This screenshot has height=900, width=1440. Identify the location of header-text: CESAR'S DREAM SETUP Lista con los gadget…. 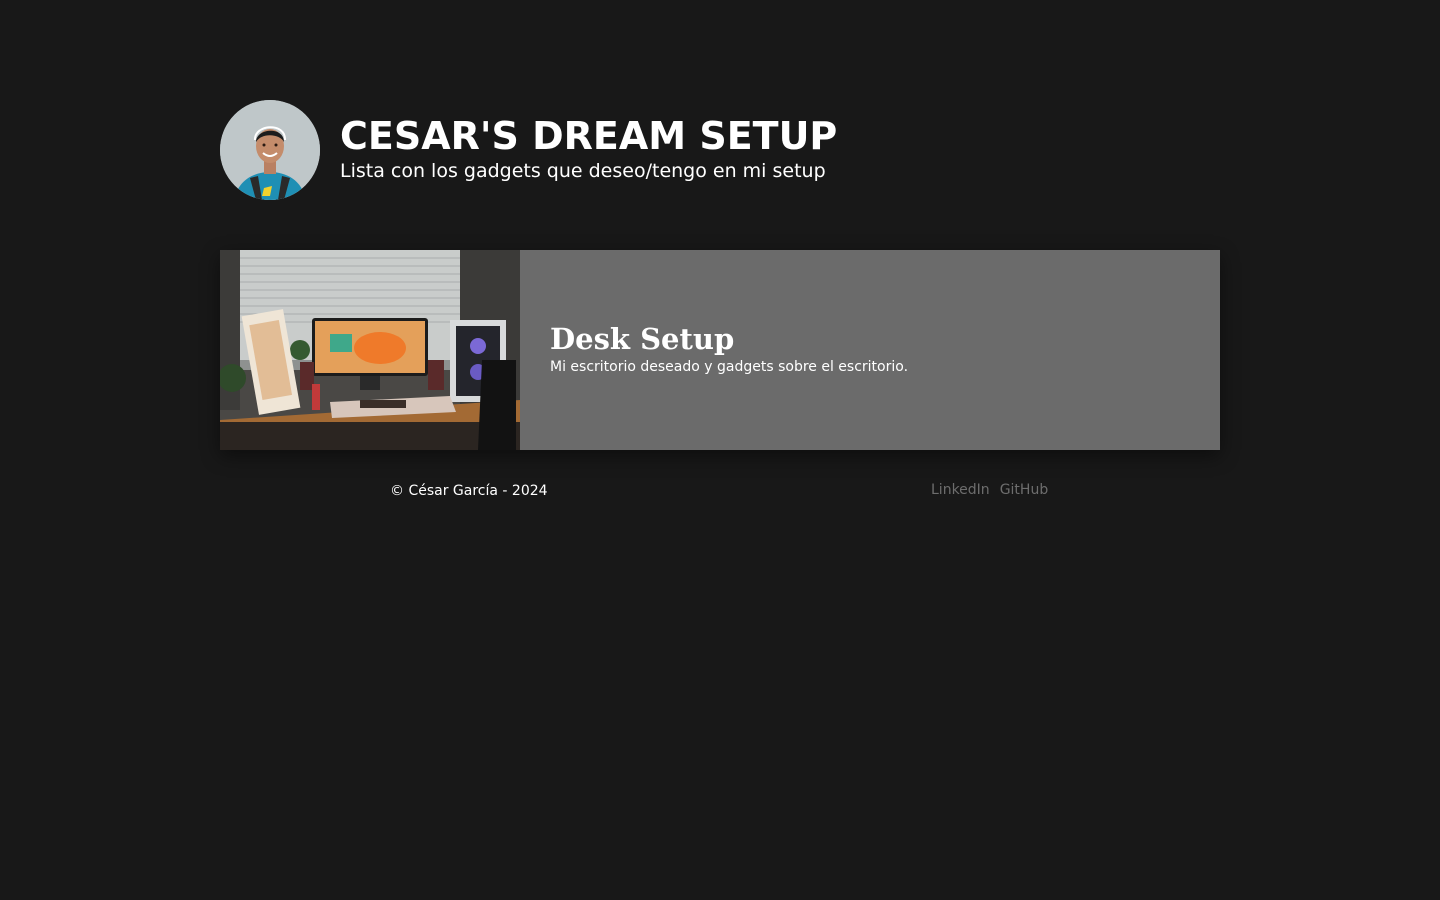
(588, 149).